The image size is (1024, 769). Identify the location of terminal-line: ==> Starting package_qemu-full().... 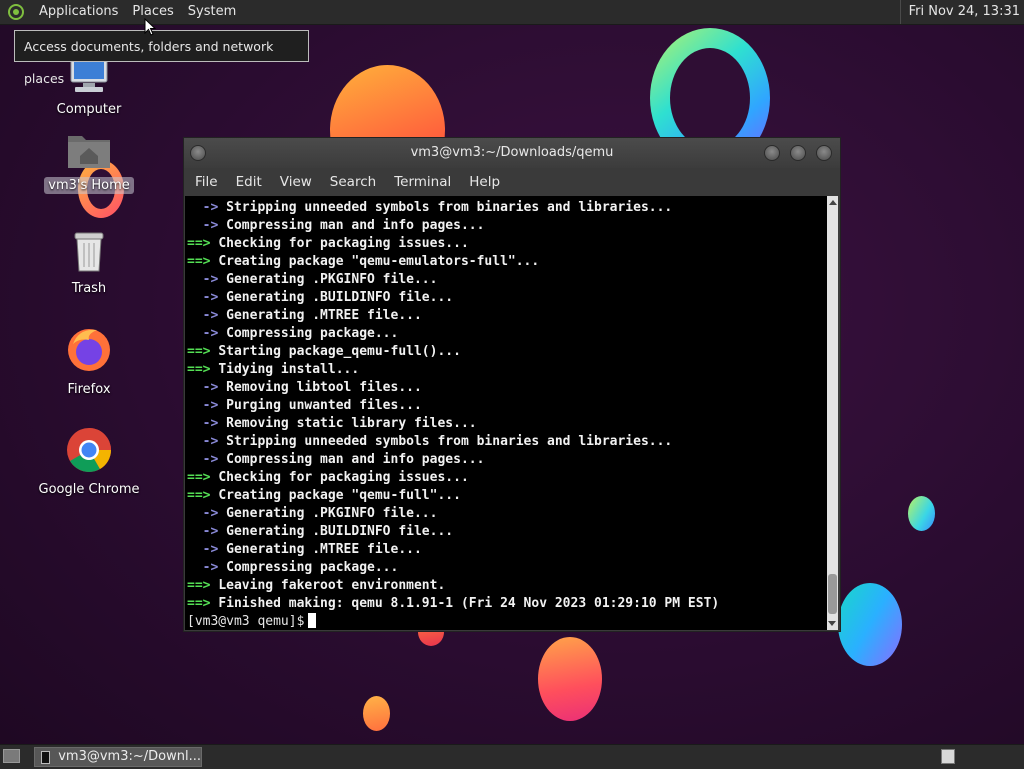
(506, 352).